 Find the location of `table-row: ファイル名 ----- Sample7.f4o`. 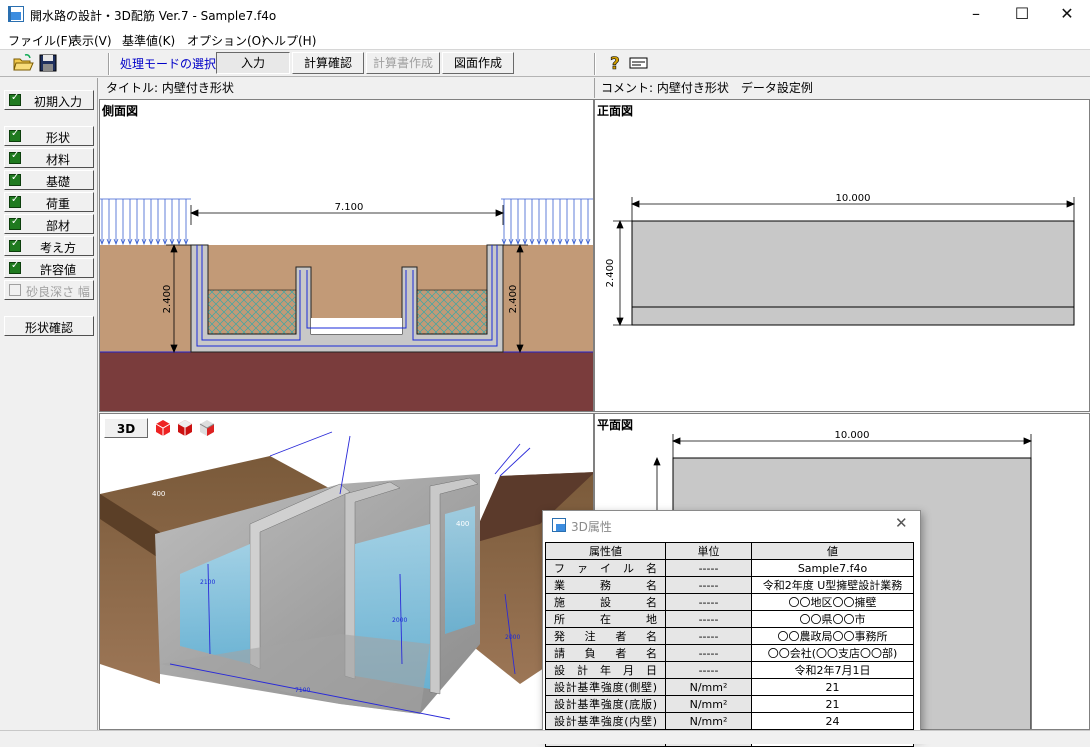

table-row: ファイル名 ----- Sample7.f4o is located at coordinates (729, 568).